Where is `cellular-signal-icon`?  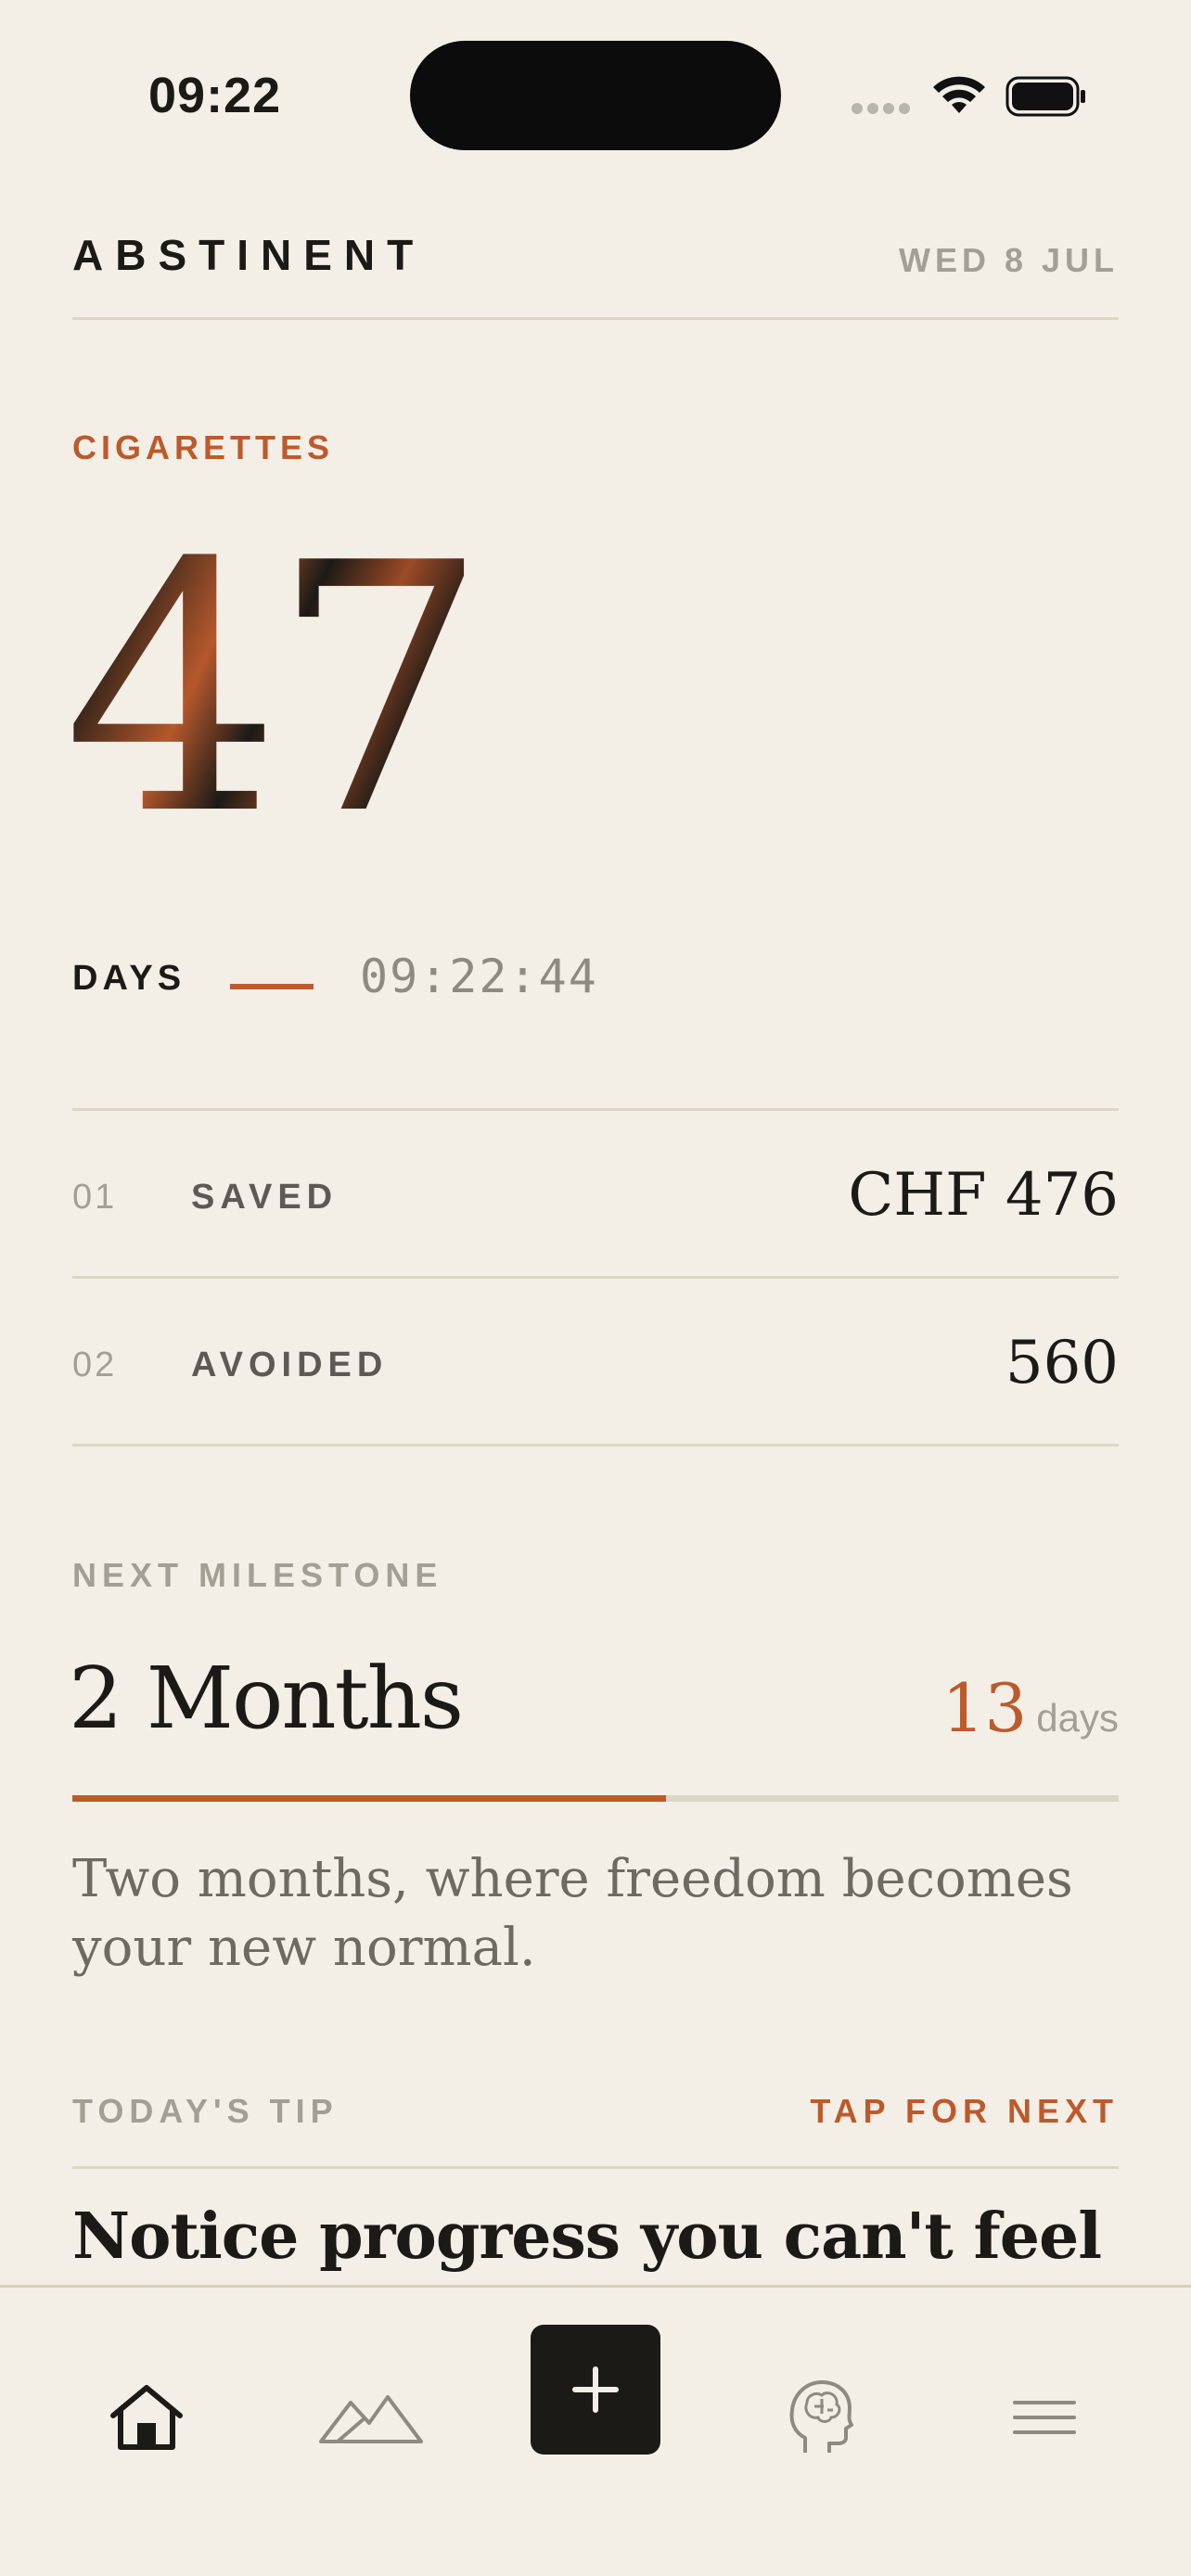 cellular-signal-icon is located at coordinates (883, 110).